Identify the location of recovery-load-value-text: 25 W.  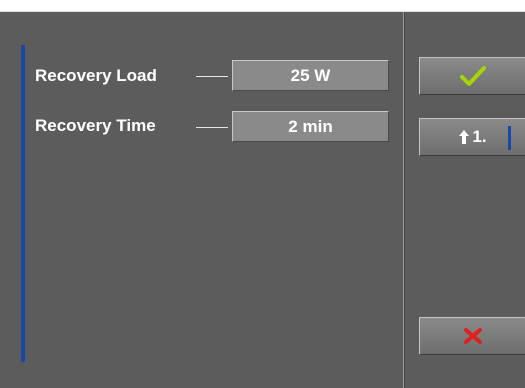
(310, 75).